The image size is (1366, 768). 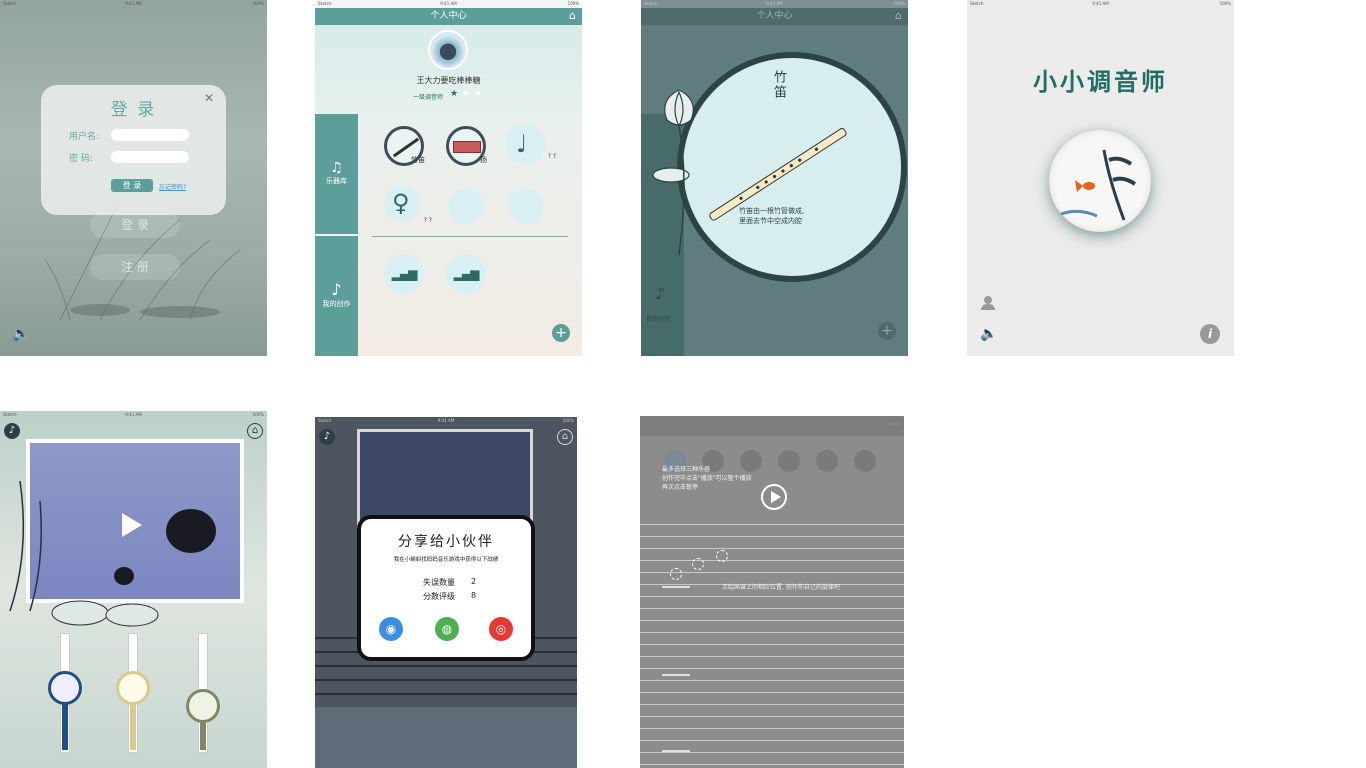 I want to click on slider-knob-olive, so click(x=203, y=706).